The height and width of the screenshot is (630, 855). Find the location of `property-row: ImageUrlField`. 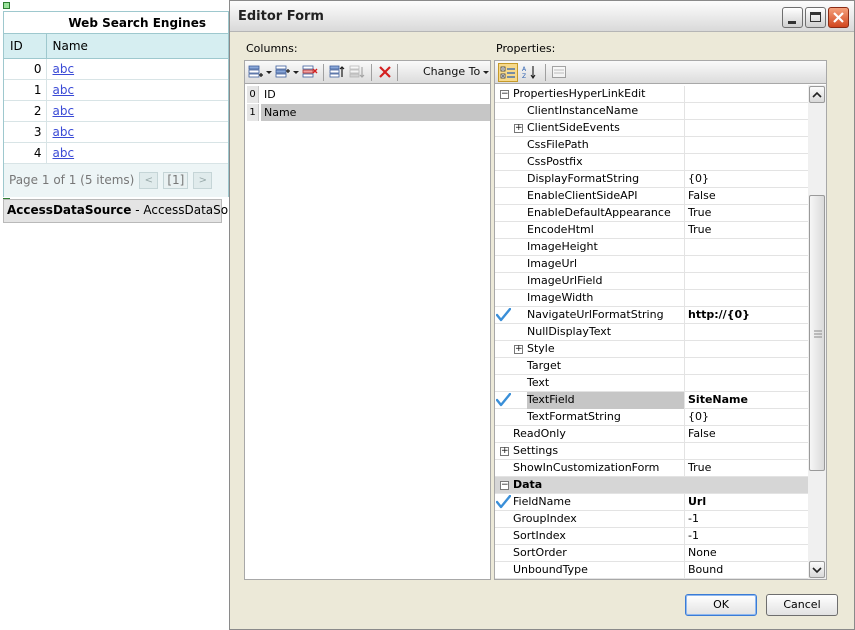

property-row: ImageUrlField is located at coordinates (660, 281).